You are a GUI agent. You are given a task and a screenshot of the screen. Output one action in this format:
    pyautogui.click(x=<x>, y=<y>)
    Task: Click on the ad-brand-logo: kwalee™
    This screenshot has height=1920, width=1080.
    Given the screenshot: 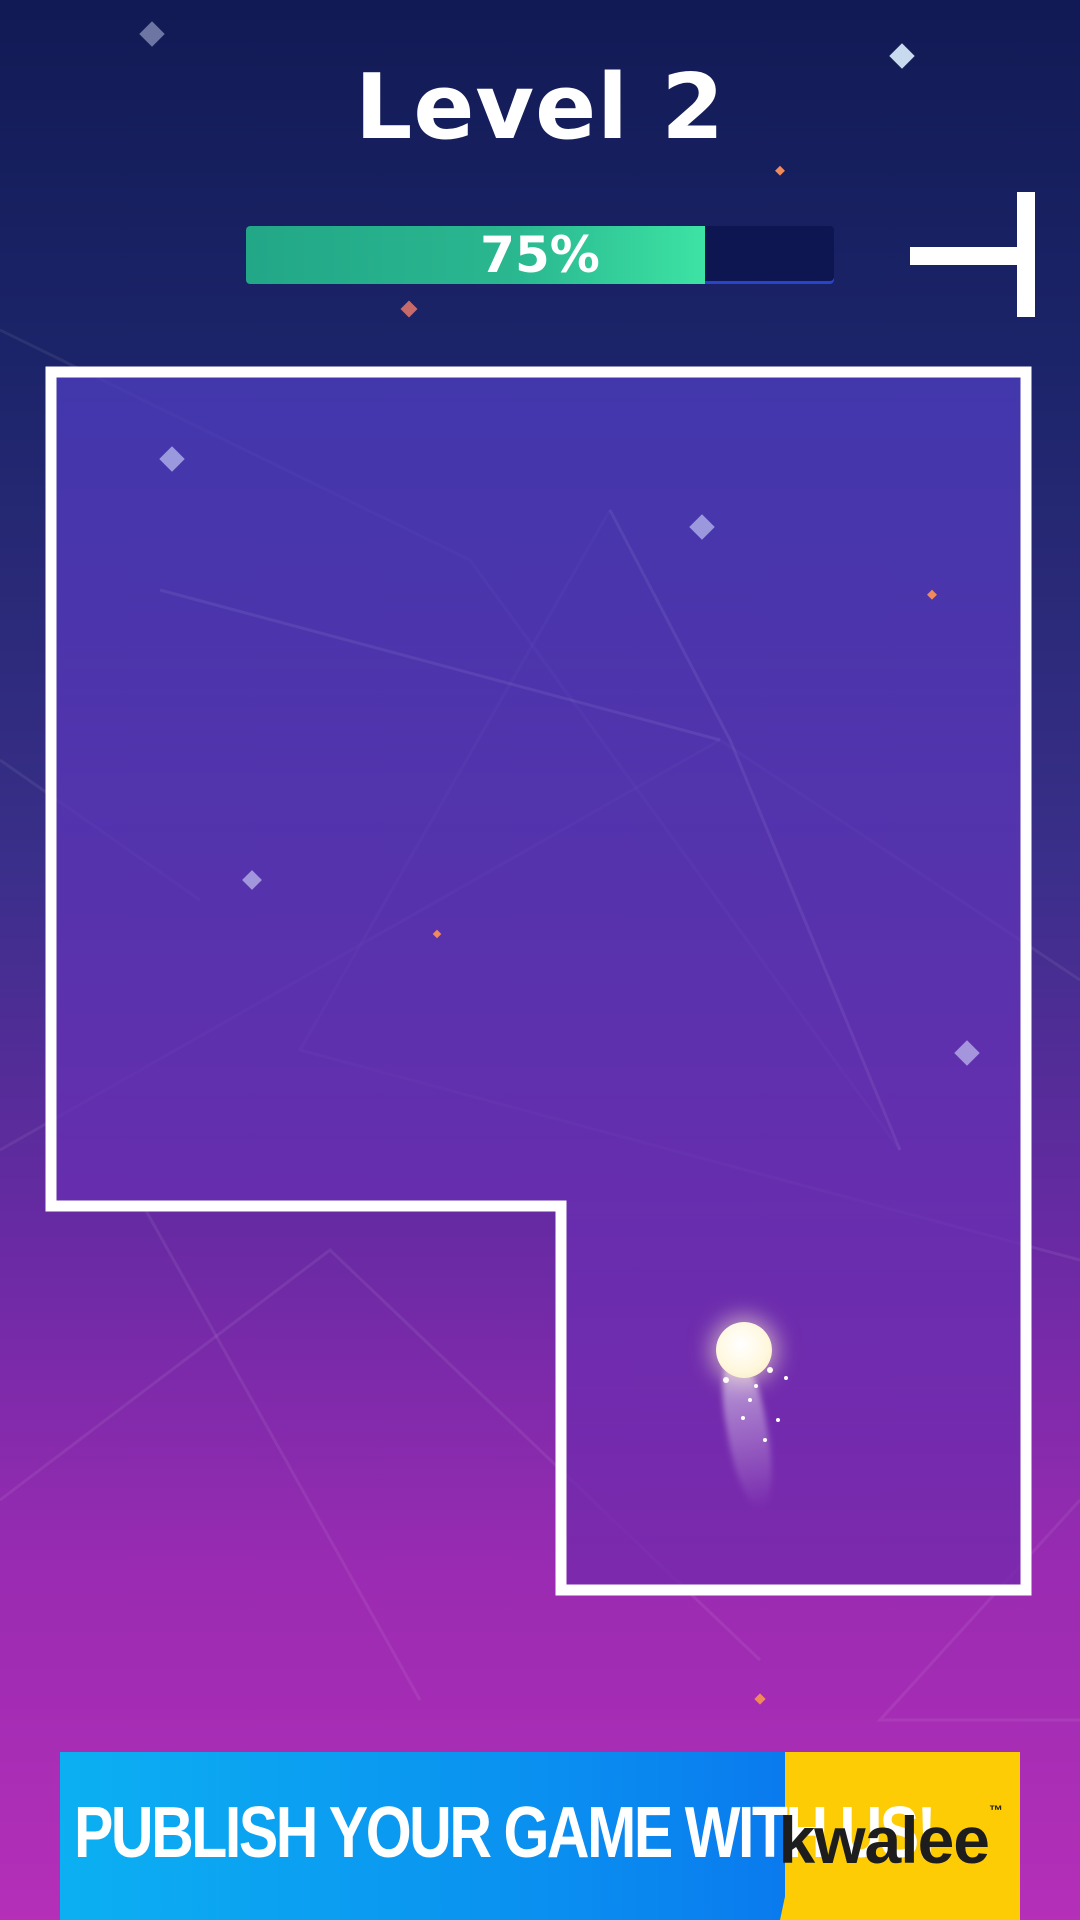 What is the action you would take?
    pyautogui.click(x=891, y=1839)
    